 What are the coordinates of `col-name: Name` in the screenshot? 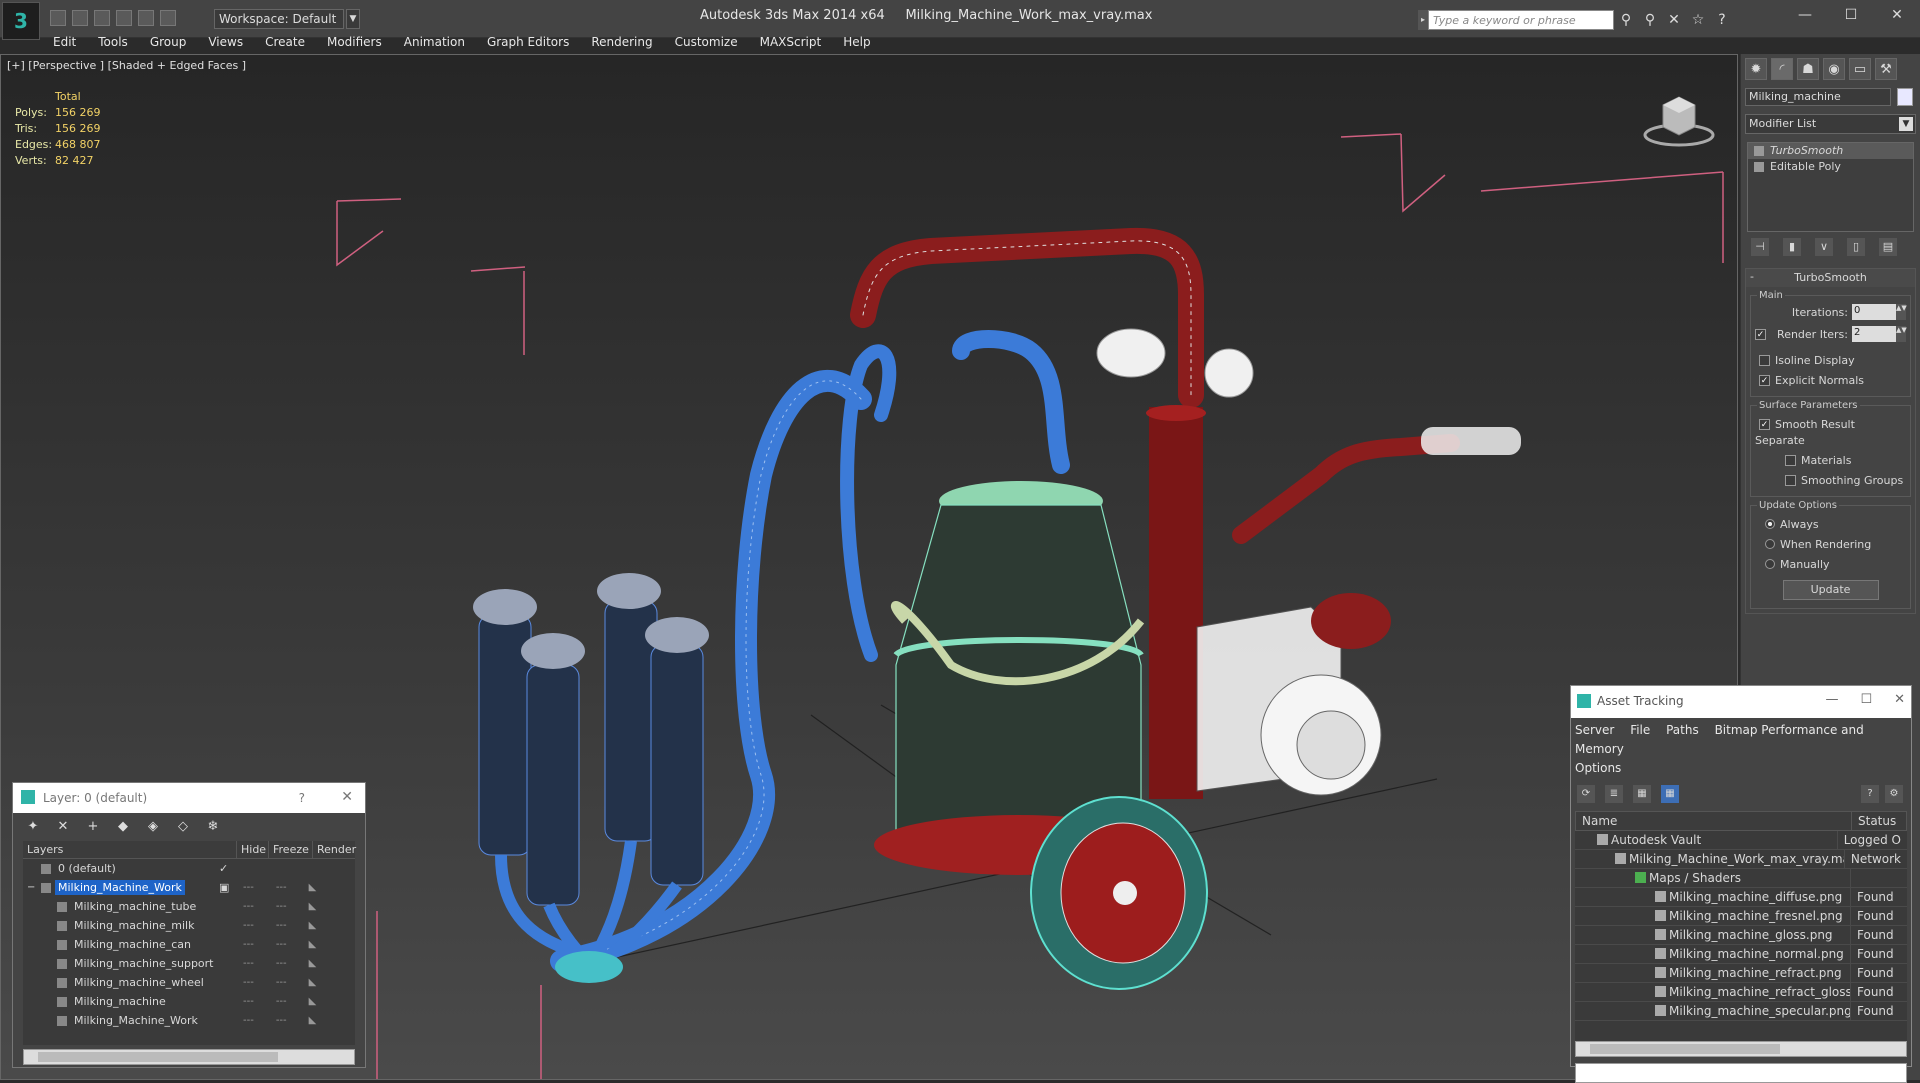 It's located at (1714, 821).